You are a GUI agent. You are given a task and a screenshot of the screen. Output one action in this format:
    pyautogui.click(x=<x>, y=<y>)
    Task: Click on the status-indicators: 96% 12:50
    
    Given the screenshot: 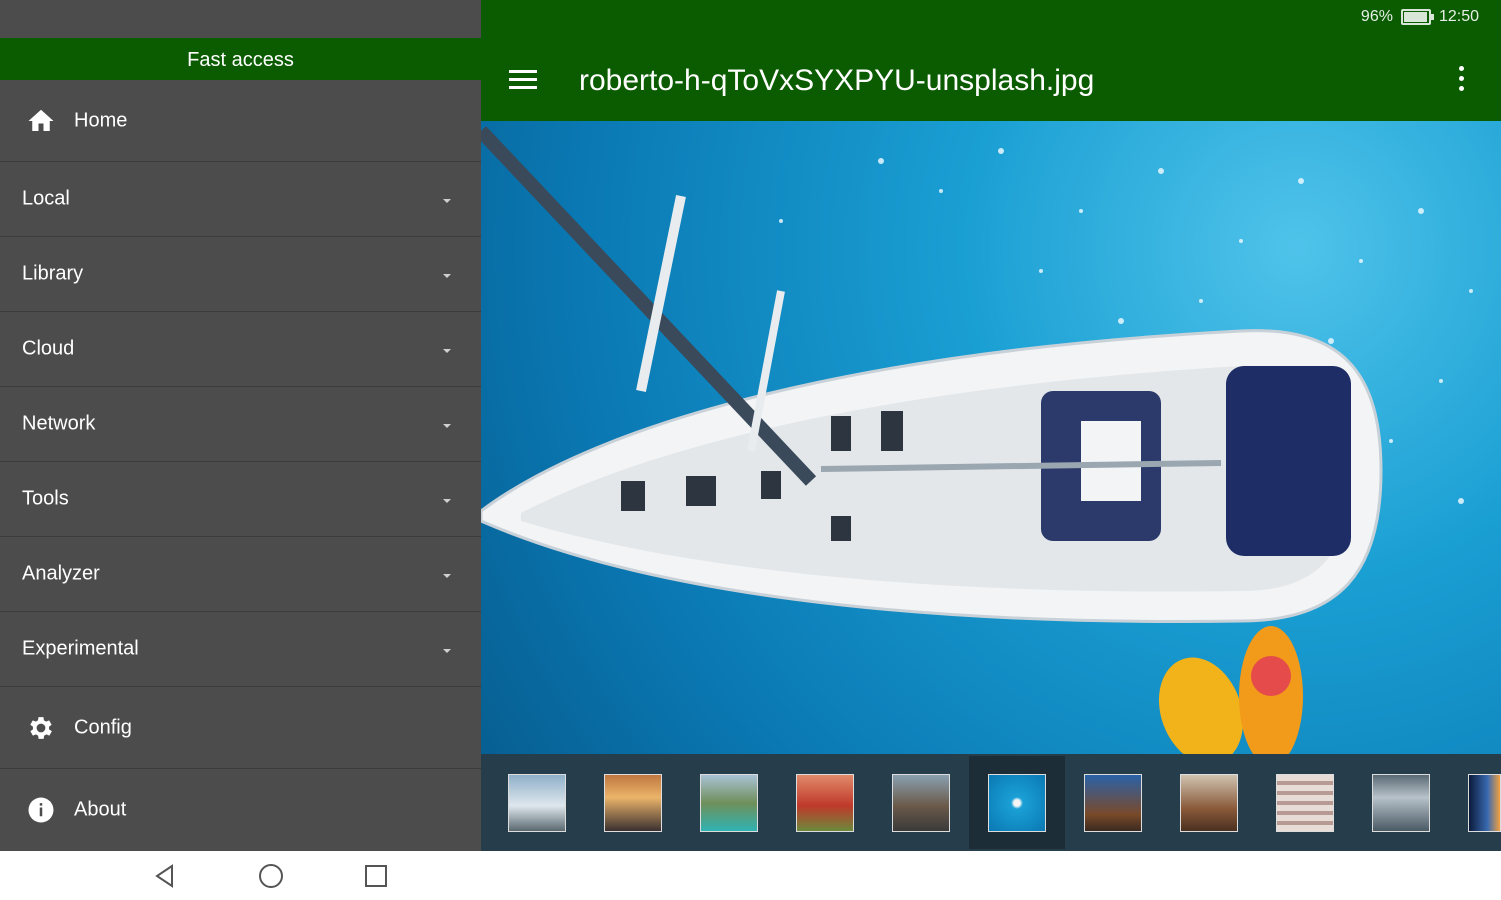 What is the action you would take?
    pyautogui.click(x=1420, y=17)
    